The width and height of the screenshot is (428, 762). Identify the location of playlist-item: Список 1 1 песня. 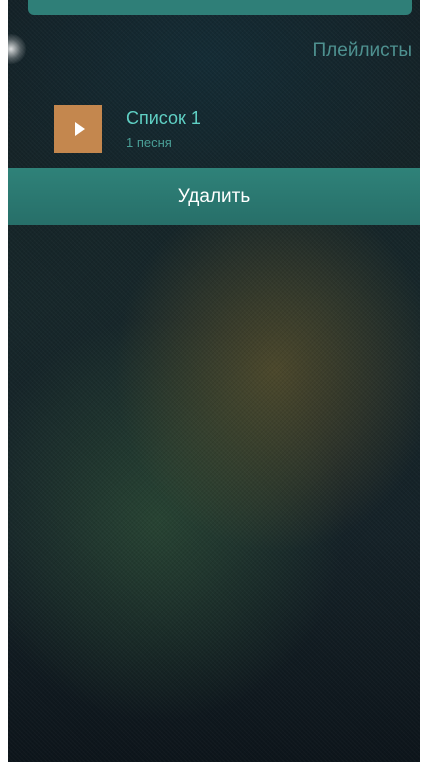
(214, 129).